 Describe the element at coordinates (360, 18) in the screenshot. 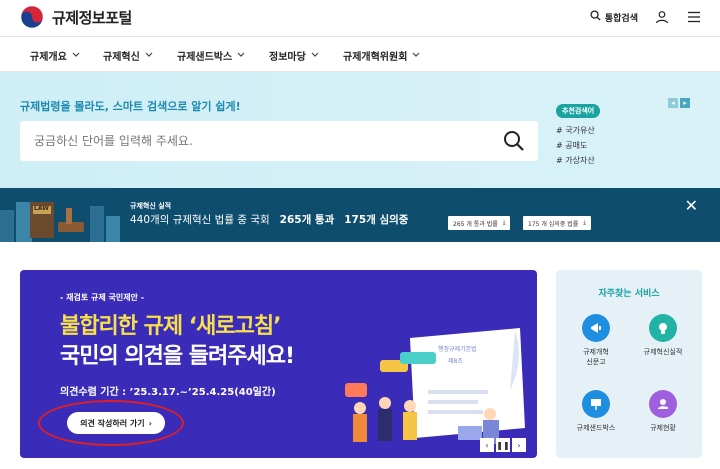

I see `site-header: 규제정보포털 통합검색` at that location.